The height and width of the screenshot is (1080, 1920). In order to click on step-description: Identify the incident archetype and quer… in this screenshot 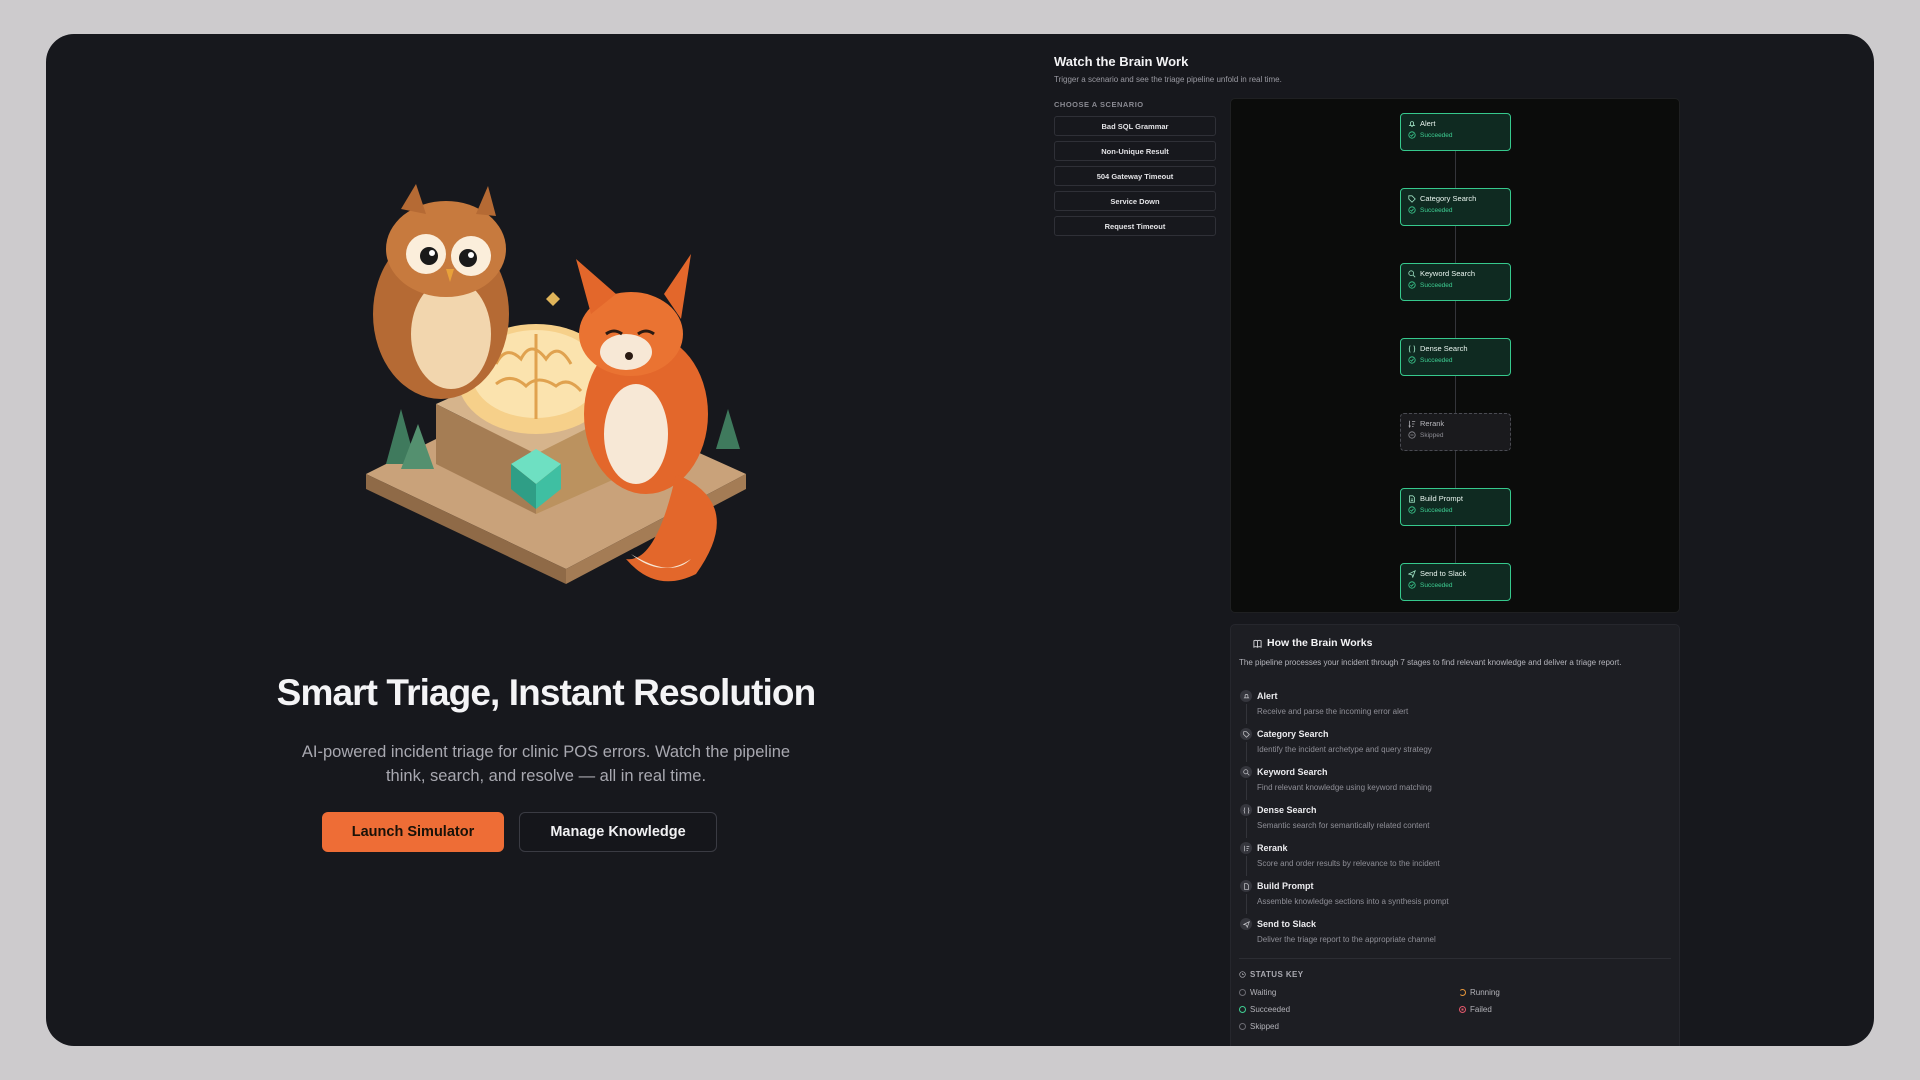, I will do `click(1344, 749)`.